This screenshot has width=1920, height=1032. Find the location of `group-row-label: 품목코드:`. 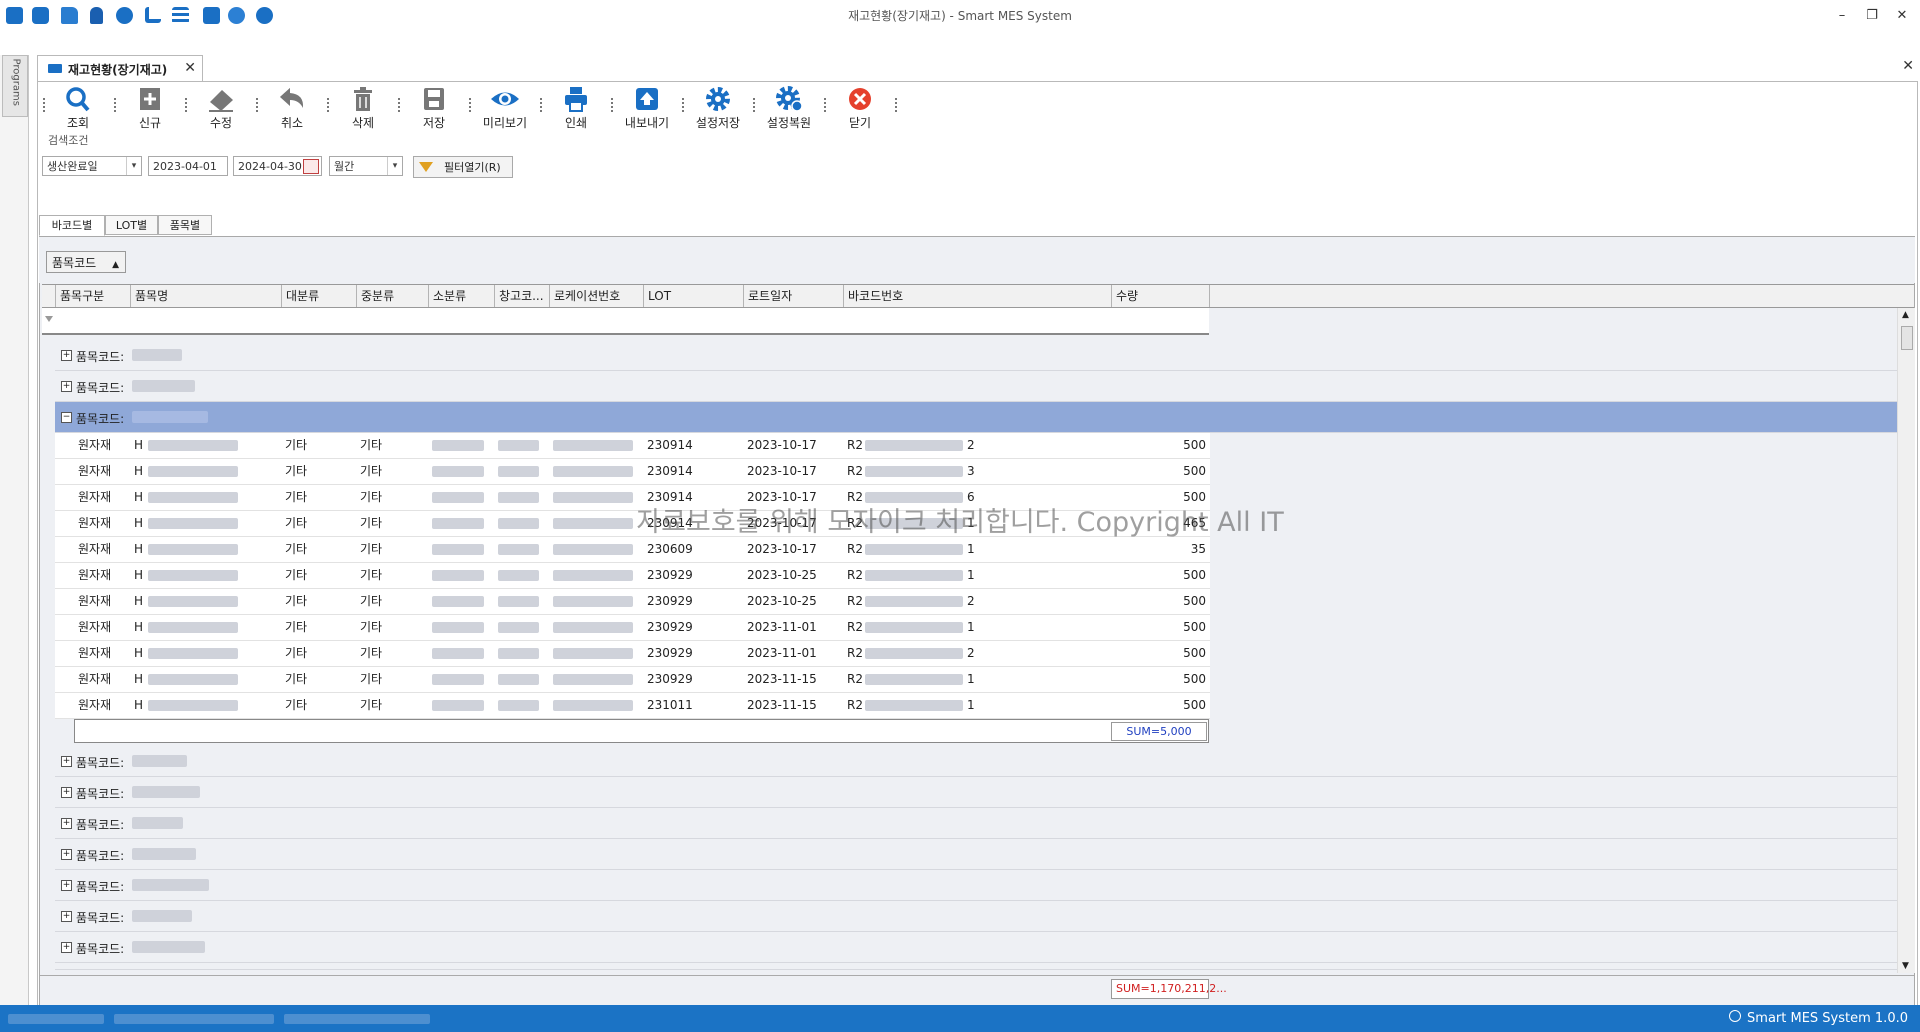

group-row-label: 품목코드: is located at coordinates (100, 388).